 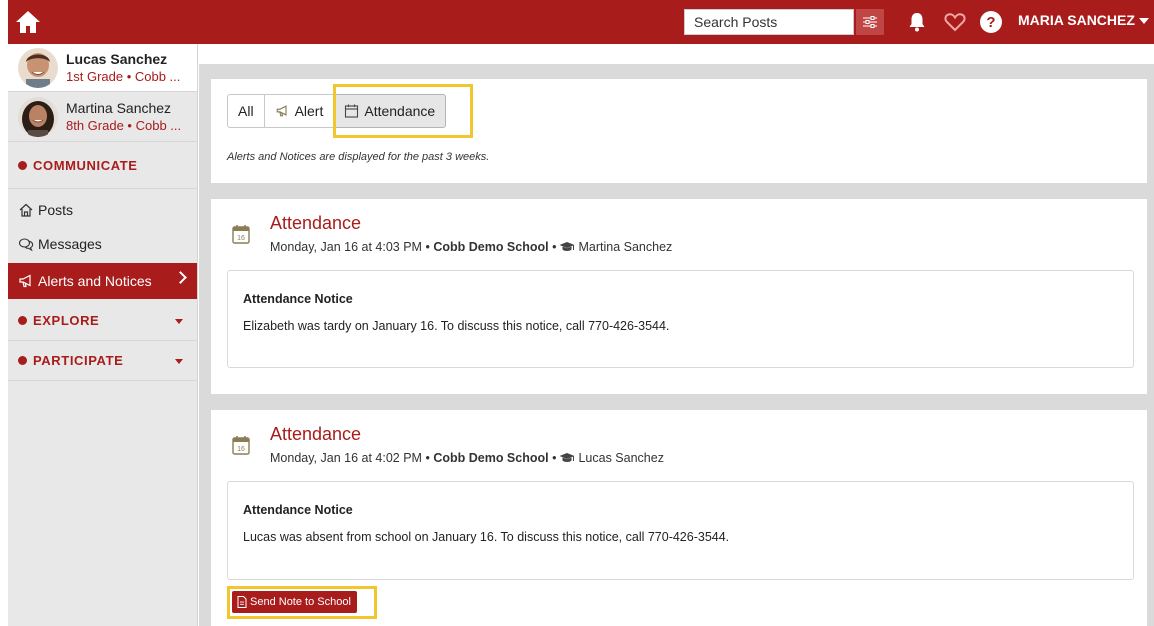 I want to click on top-strip, so click(x=676, y=54).